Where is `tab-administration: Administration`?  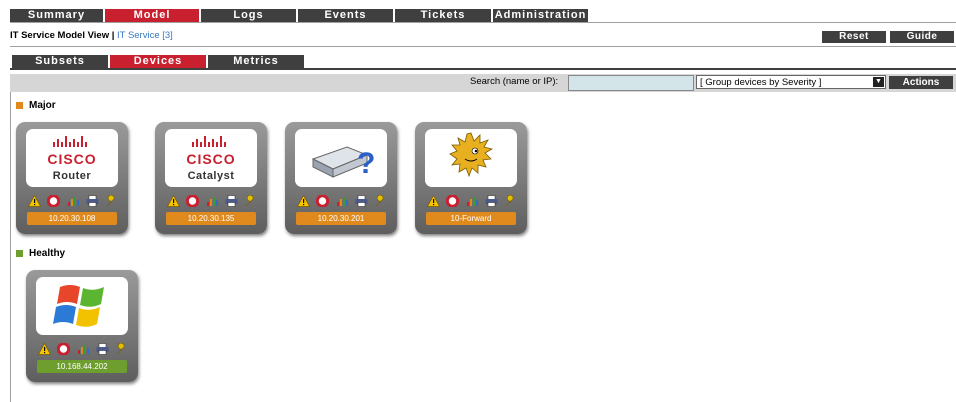 tab-administration: Administration is located at coordinates (541, 15).